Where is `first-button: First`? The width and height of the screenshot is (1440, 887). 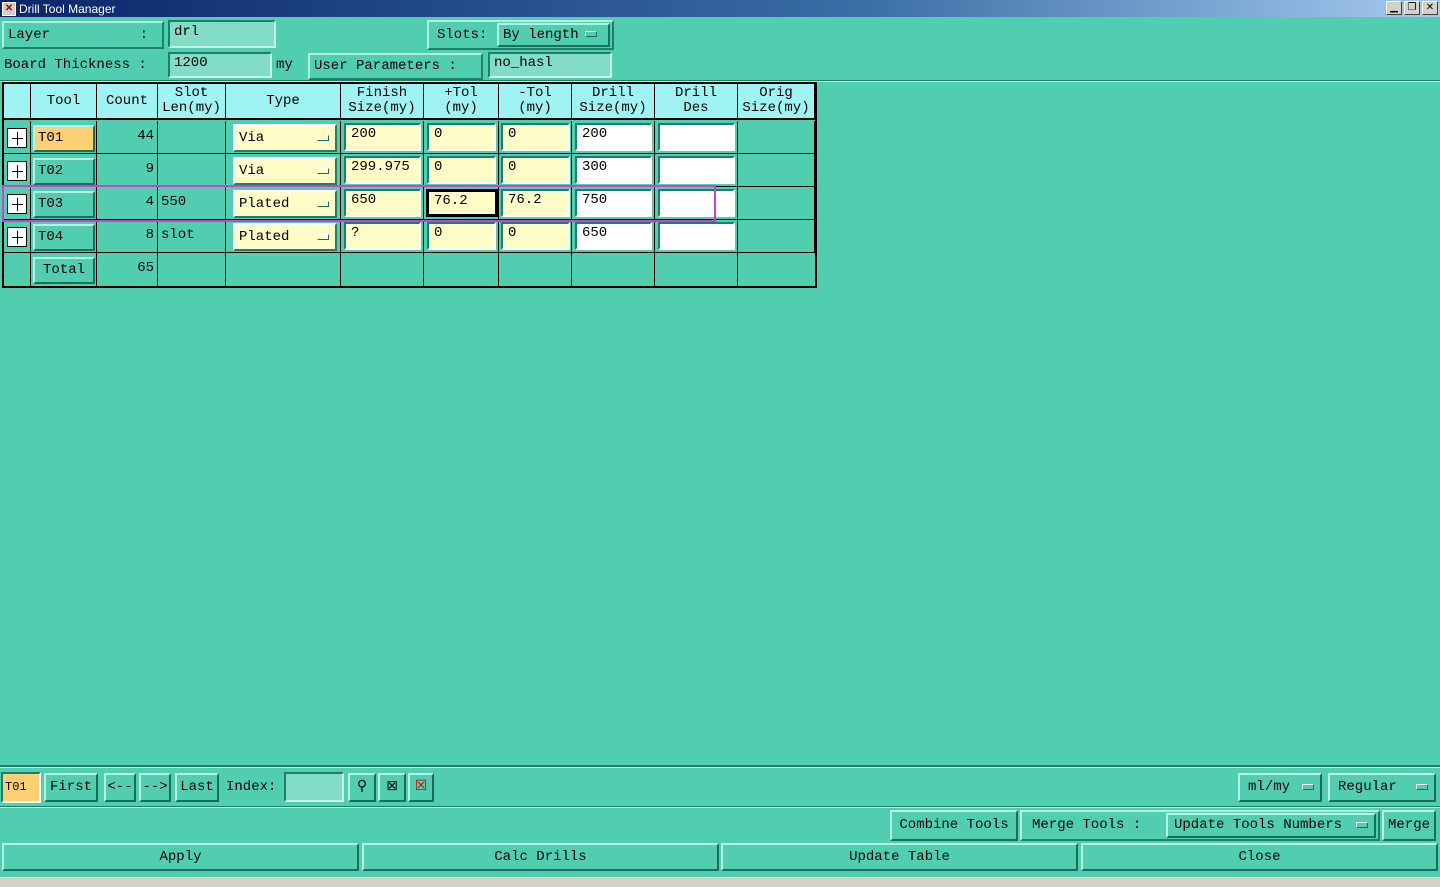
first-button: First is located at coordinates (71, 787).